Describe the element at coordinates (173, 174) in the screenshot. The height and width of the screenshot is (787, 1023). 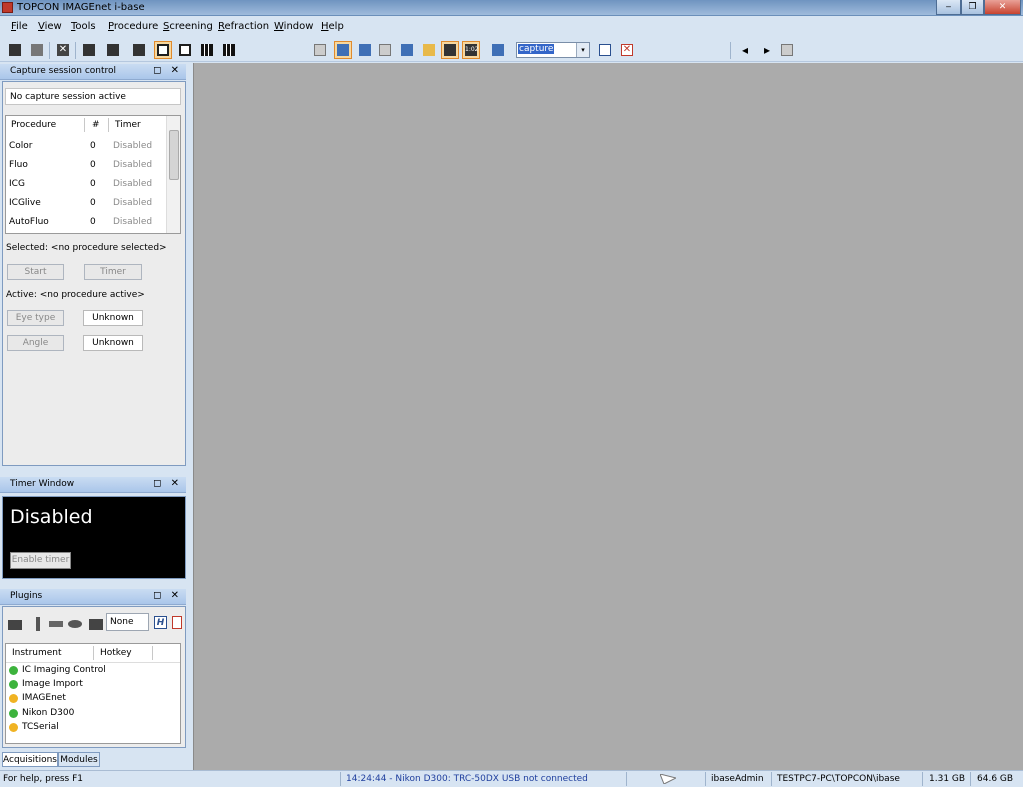
I see `vertical-scrollbar` at that location.